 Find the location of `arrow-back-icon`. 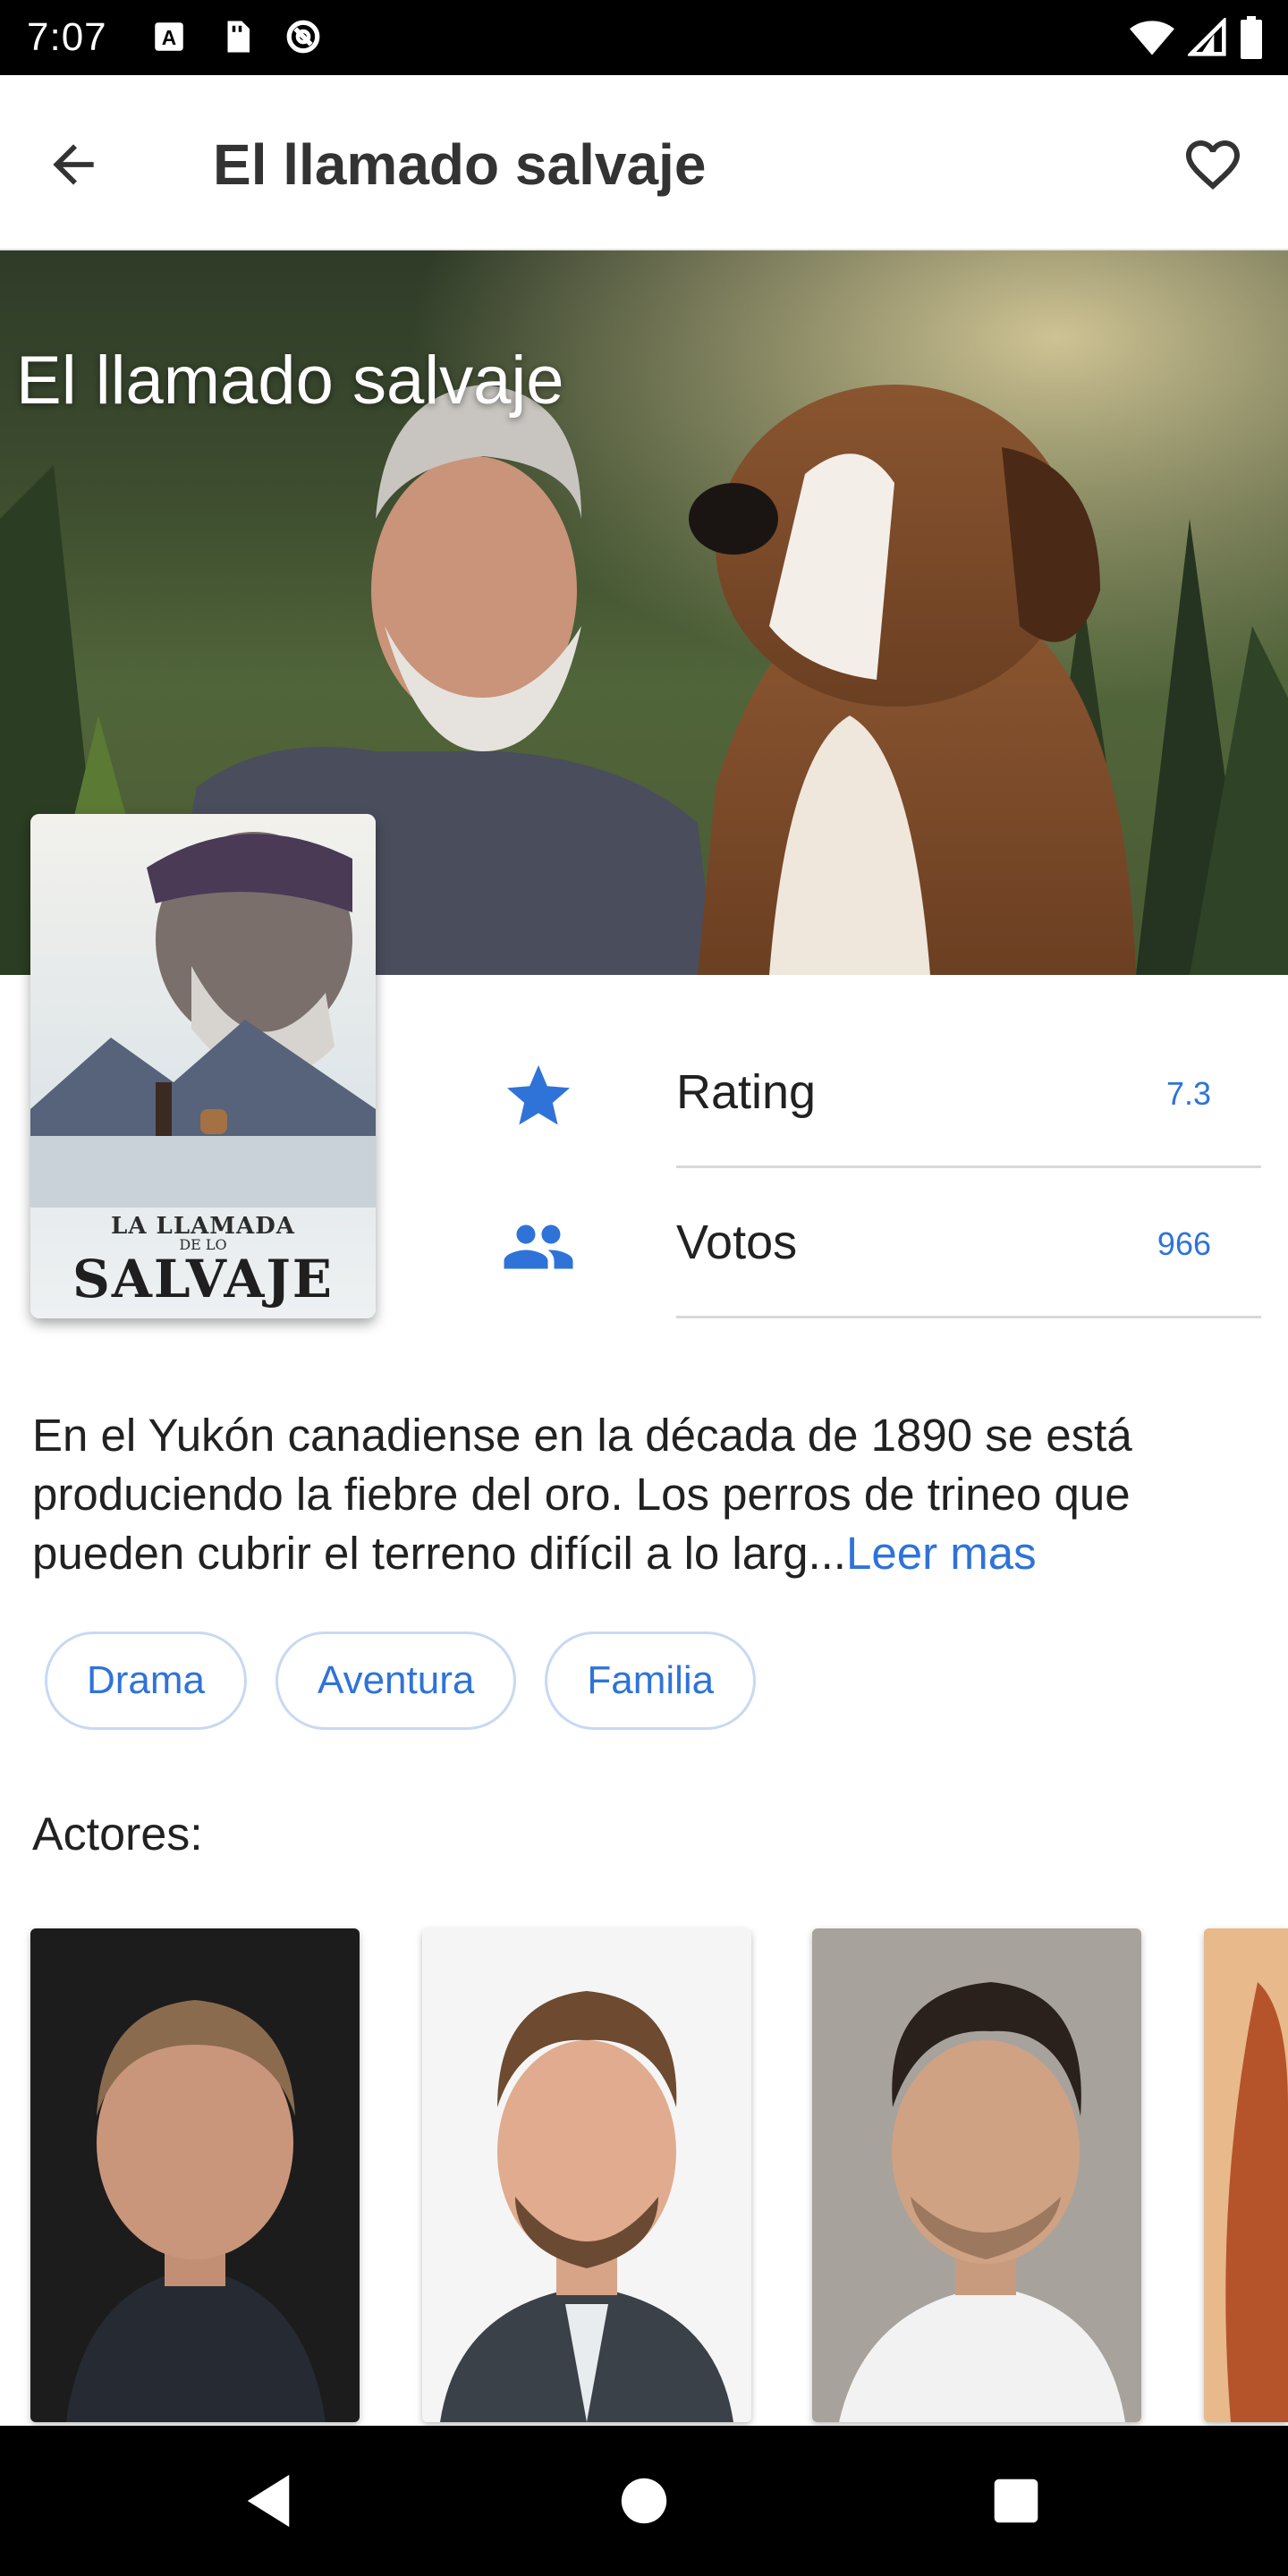

arrow-back-icon is located at coordinates (73, 164).